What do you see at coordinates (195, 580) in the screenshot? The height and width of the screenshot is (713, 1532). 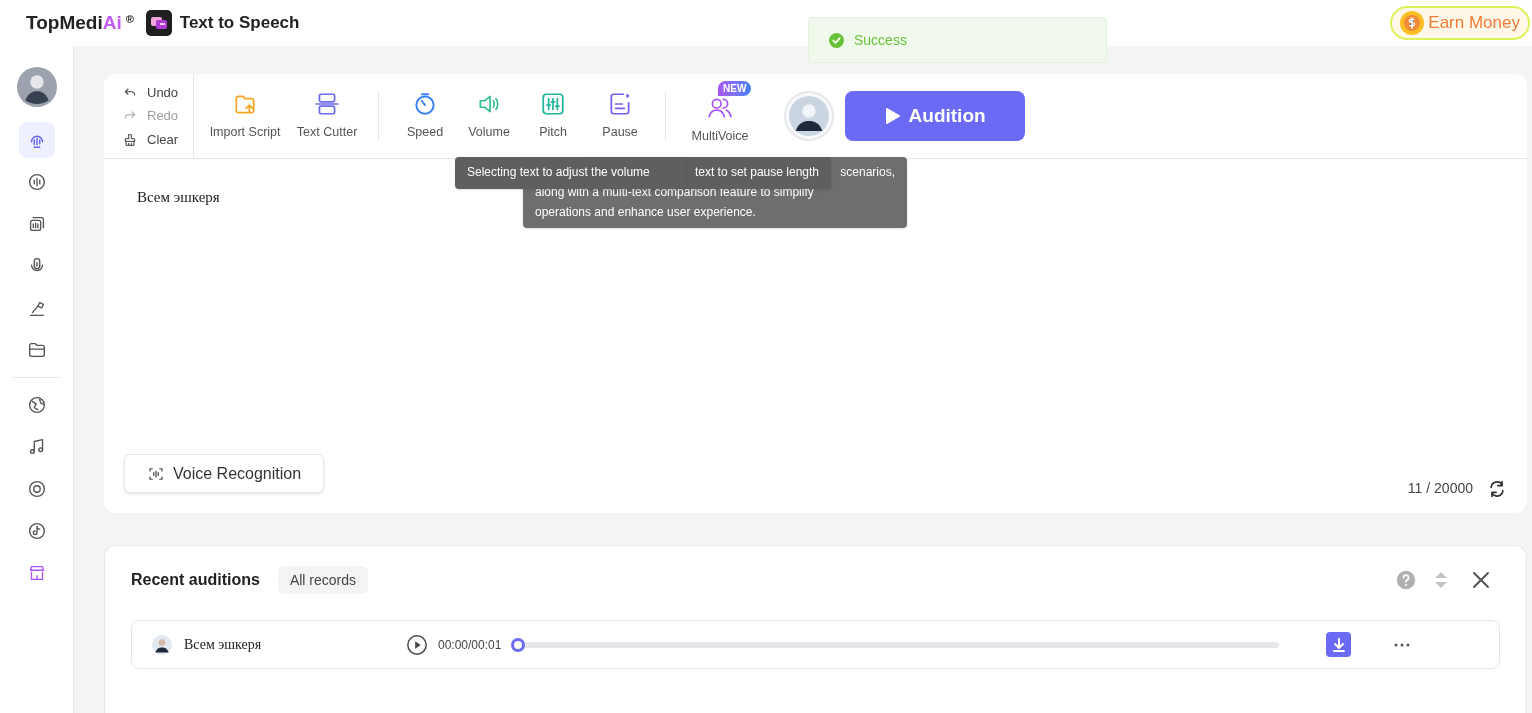 I see `panel-title: Recent auditions` at bounding box center [195, 580].